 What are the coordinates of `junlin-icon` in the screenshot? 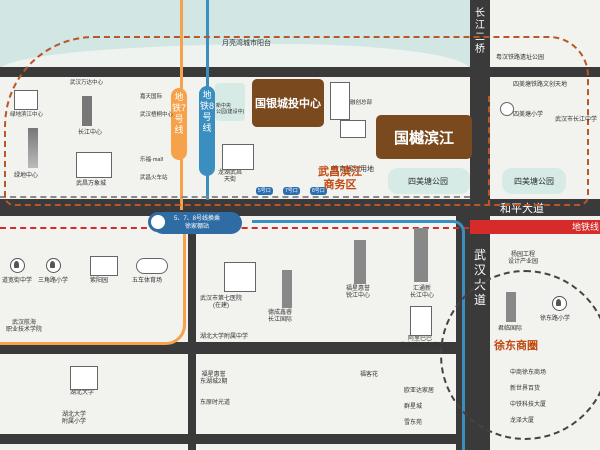 It's located at (511, 307).